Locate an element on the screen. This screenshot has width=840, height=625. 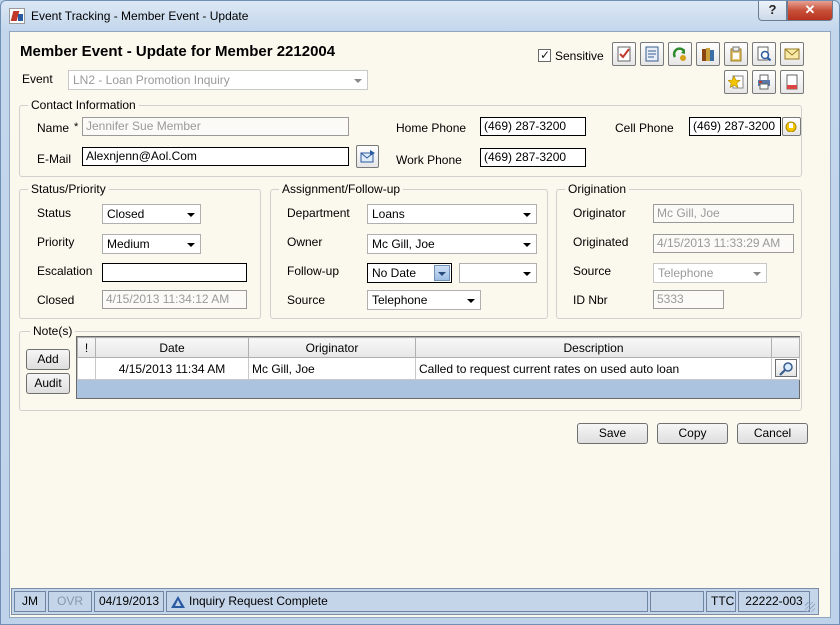
originator-label: Originator is located at coordinates (599, 213).